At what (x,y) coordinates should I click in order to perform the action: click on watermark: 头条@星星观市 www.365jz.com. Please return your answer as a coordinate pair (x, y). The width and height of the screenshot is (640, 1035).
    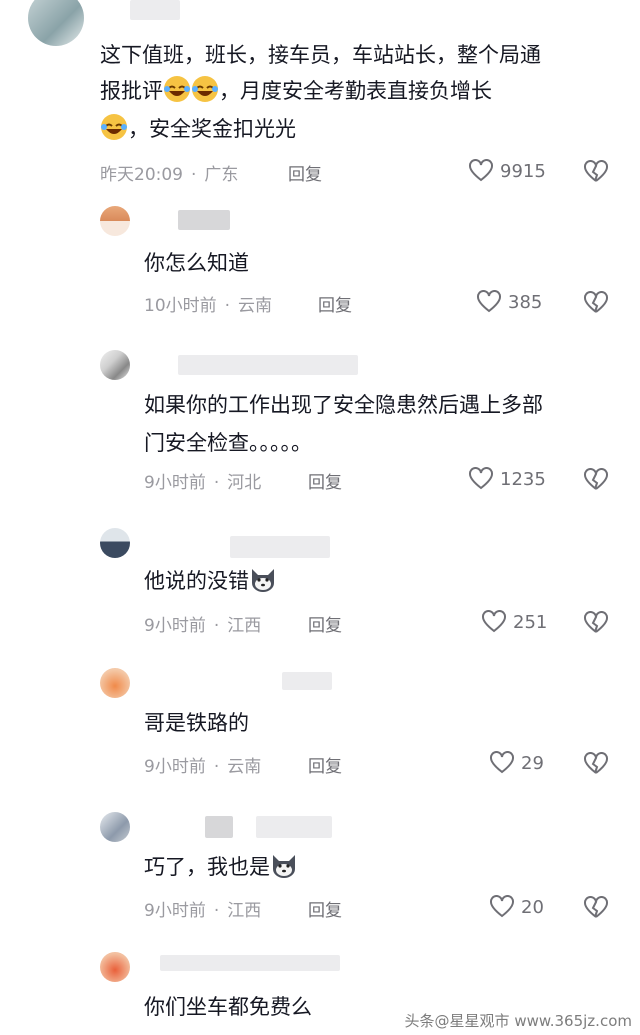
    Looking at the image, I should click on (518, 1021).